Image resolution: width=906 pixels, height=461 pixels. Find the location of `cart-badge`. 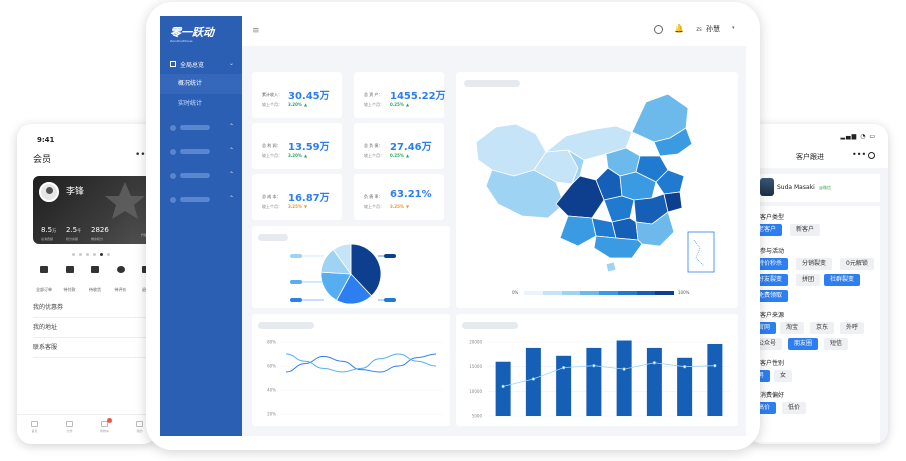

cart-badge is located at coordinates (109, 420).